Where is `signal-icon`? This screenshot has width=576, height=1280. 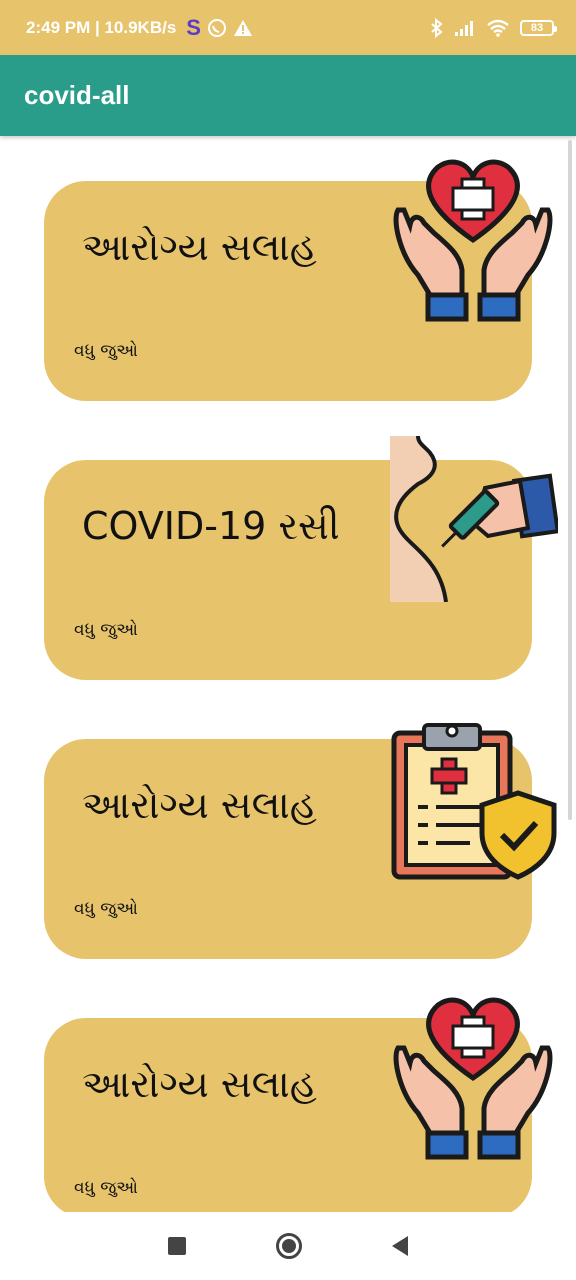 signal-icon is located at coordinates (464, 28).